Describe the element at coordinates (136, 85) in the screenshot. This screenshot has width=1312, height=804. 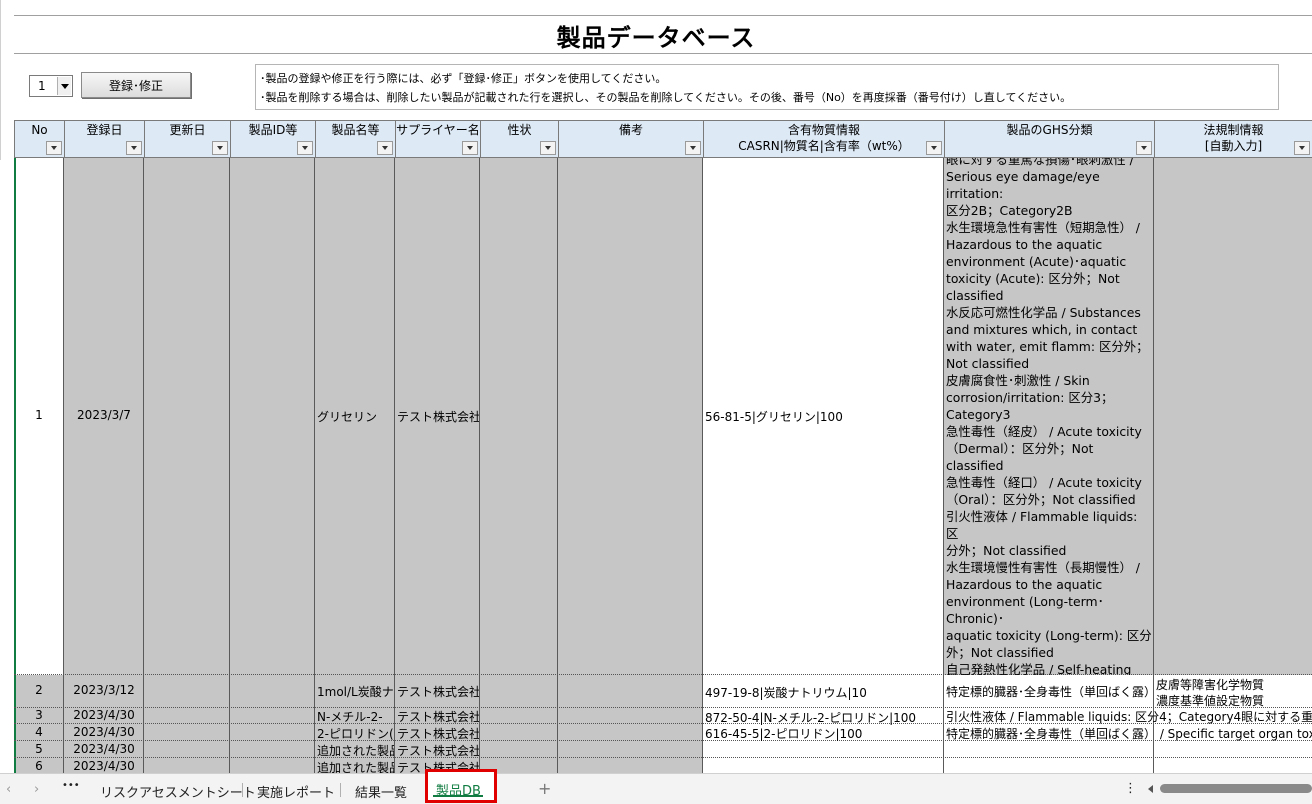
I see `register-edit-button: 登録･修正` at that location.